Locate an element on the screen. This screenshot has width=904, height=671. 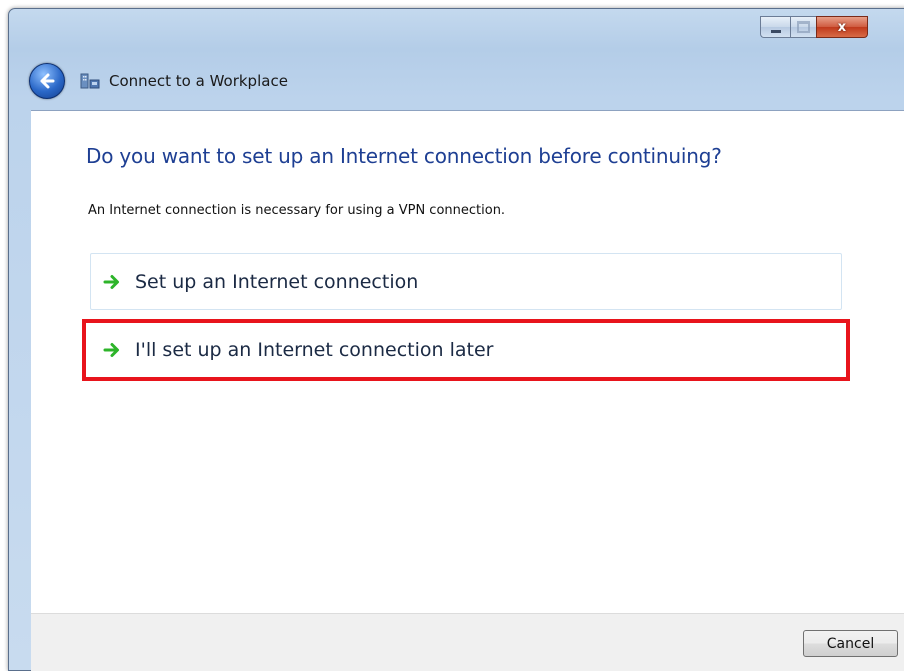
navigation-bar: Connect to a Workplace is located at coordinates (229, 81).